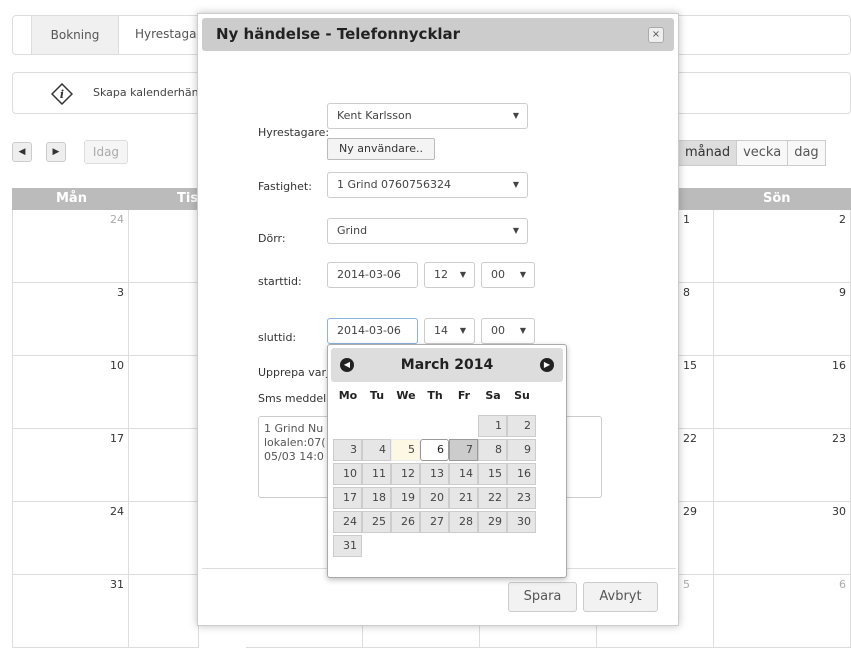 The width and height of the screenshot is (851, 656). What do you see at coordinates (168, 34) in the screenshot?
I see `tab-tenants: Hyrestagar` at bounding box center [168, 34].